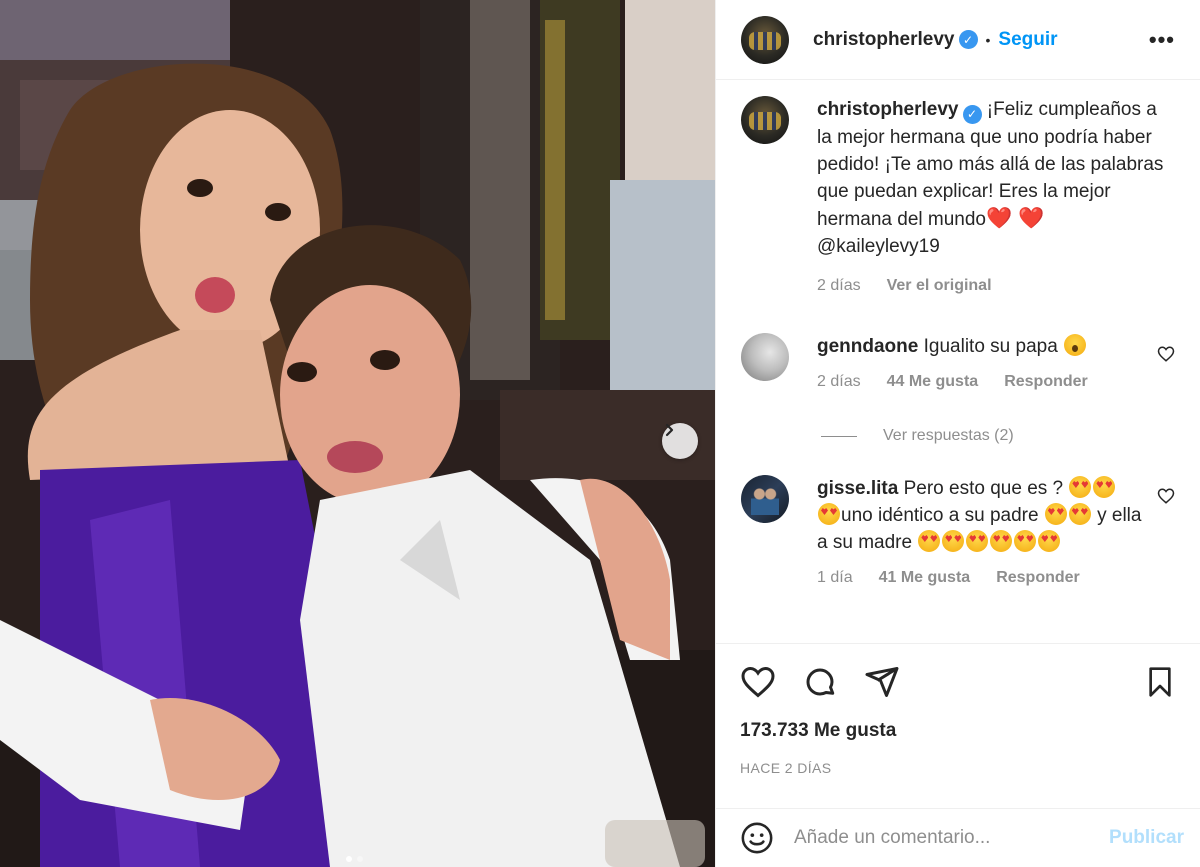  I want to click on caption-username: christopherlevy, so click(888, 109).